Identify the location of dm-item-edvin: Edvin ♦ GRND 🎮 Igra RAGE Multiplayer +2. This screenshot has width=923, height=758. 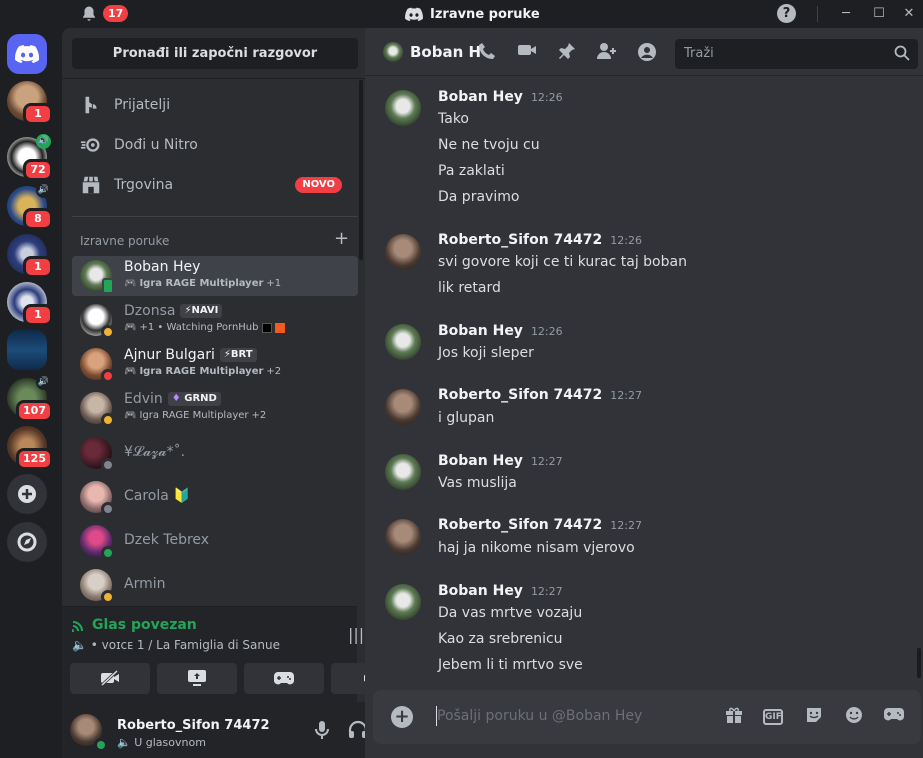
(215, 408).